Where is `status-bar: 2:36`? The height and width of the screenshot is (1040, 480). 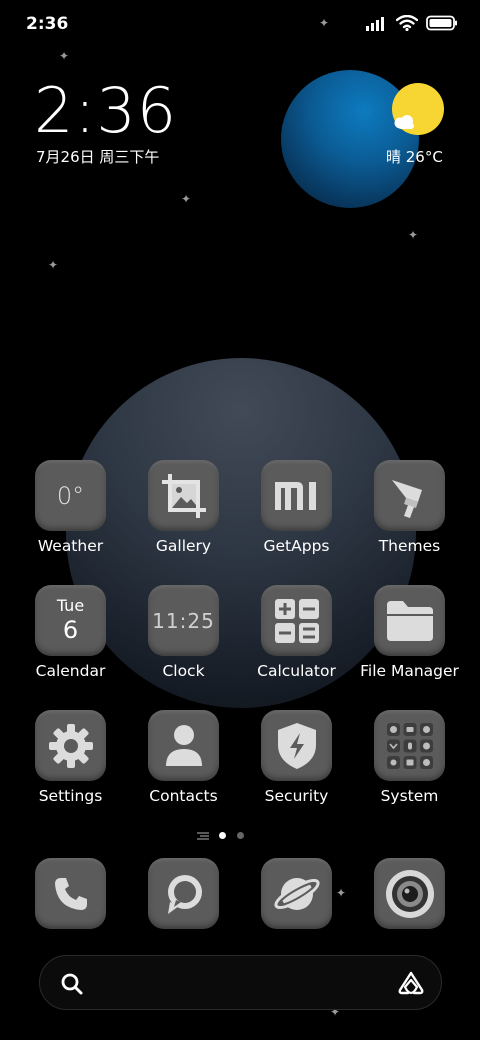 status-bar: 2:36 is located at coordinates (240, 26).